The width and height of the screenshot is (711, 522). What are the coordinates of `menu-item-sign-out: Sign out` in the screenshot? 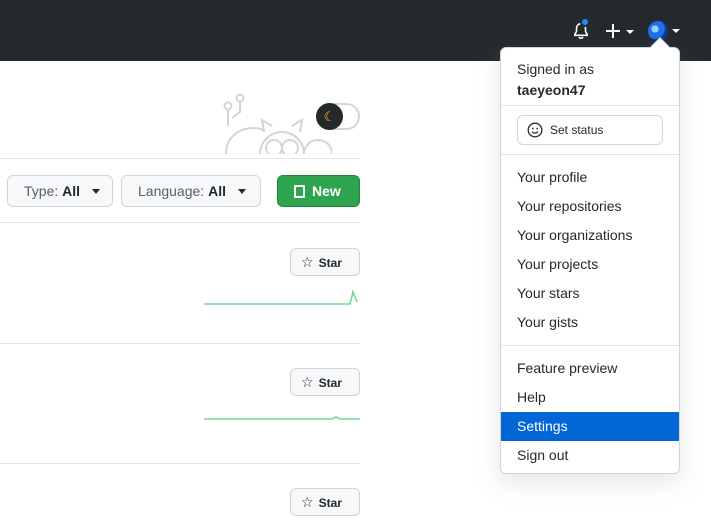 It's located at (590, 455).